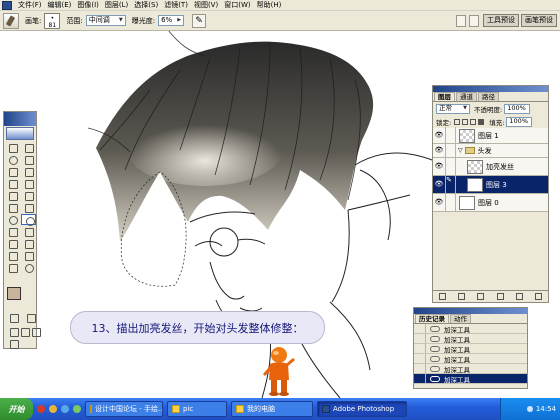 This screenshot has height=420, width=560. What do you see at coordinates (116, 5) in the screenshot?
I see `menu-layer: 图层(L)` at bounding box center [116, 5].